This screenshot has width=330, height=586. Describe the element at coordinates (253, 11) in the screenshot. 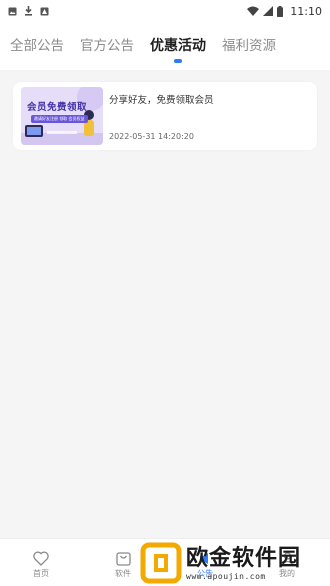

I see `wifi-icon` at that location.